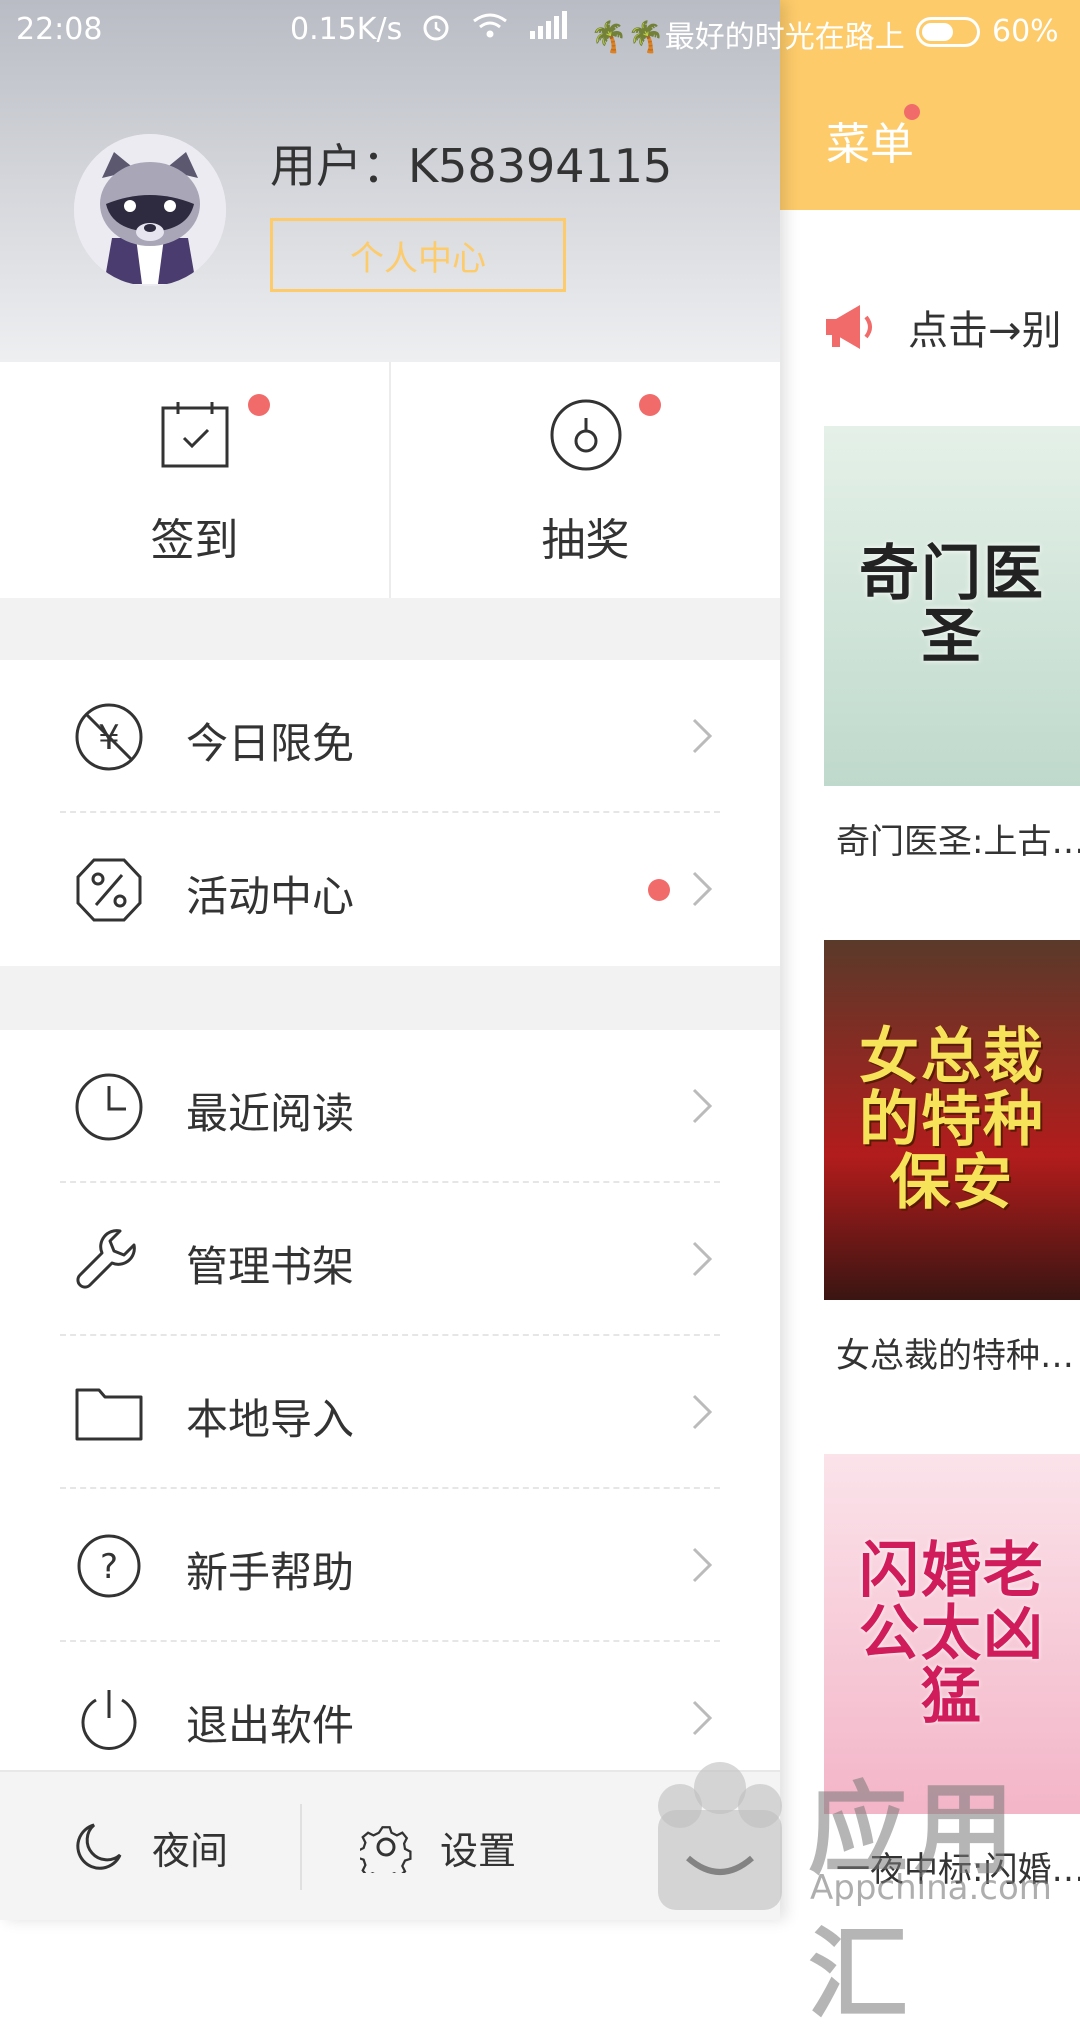 The width and height of the screenshot is (1080, 2038). I want to click on menu-item-local-import: 本地导入, so click(390, 1412).